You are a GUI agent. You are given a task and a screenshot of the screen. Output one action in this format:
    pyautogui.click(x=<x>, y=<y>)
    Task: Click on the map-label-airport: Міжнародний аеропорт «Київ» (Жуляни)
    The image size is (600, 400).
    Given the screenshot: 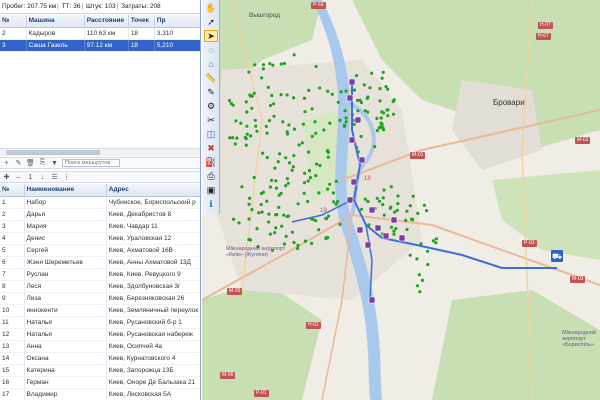 What is the action you would take?
    pyautogui.click(x=256, y=252)
    